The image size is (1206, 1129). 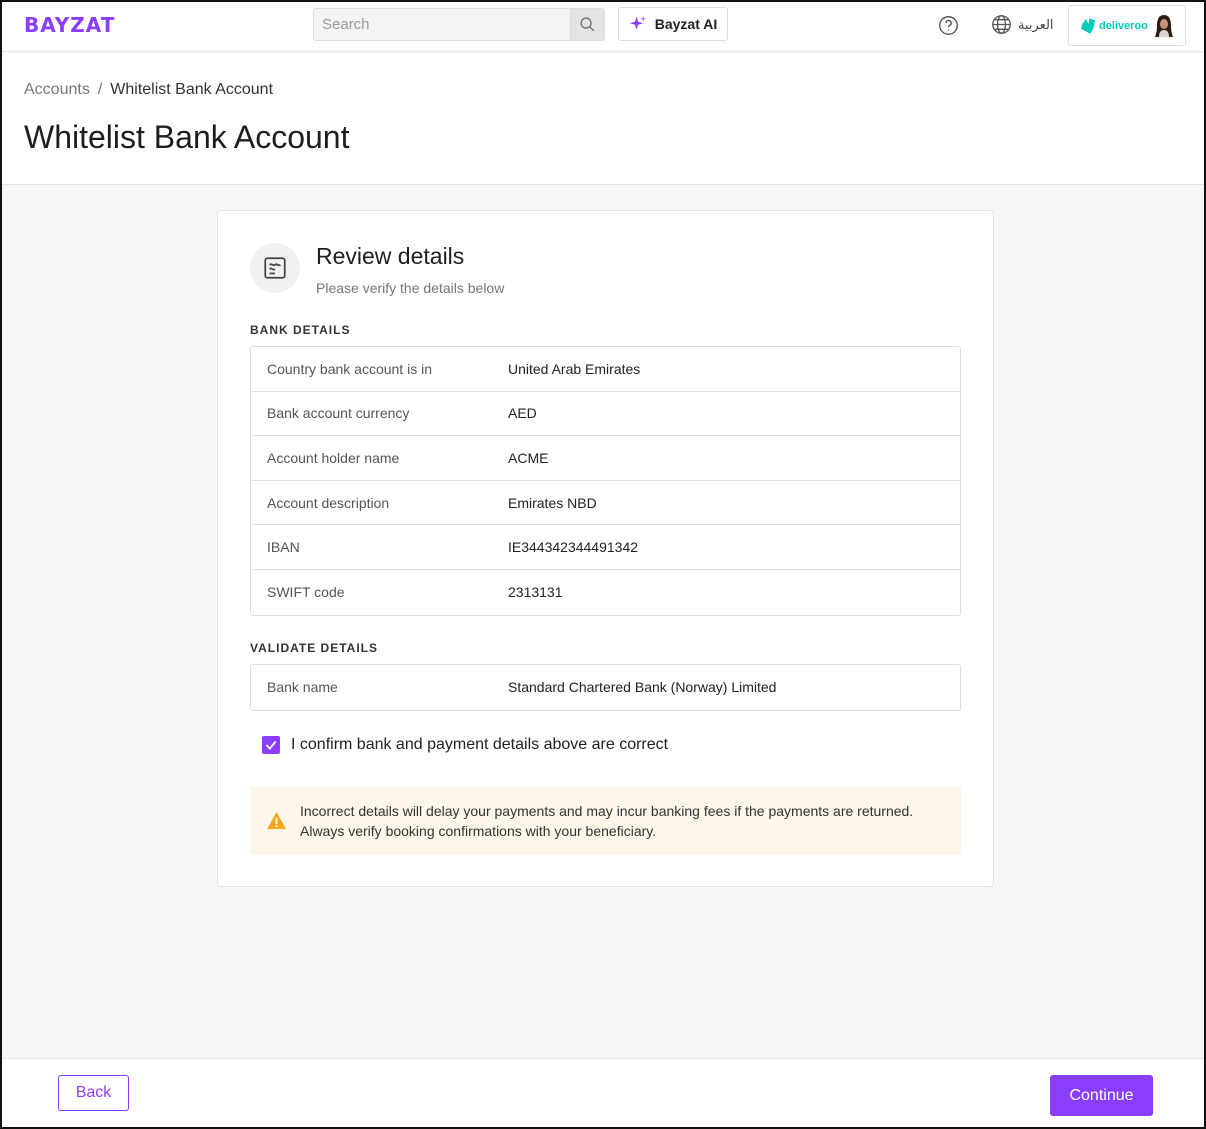 What do you see at coordinates (333, 457) in the screenshot?
I see `row-label: Account holder name` at bounding box center [333, 457].